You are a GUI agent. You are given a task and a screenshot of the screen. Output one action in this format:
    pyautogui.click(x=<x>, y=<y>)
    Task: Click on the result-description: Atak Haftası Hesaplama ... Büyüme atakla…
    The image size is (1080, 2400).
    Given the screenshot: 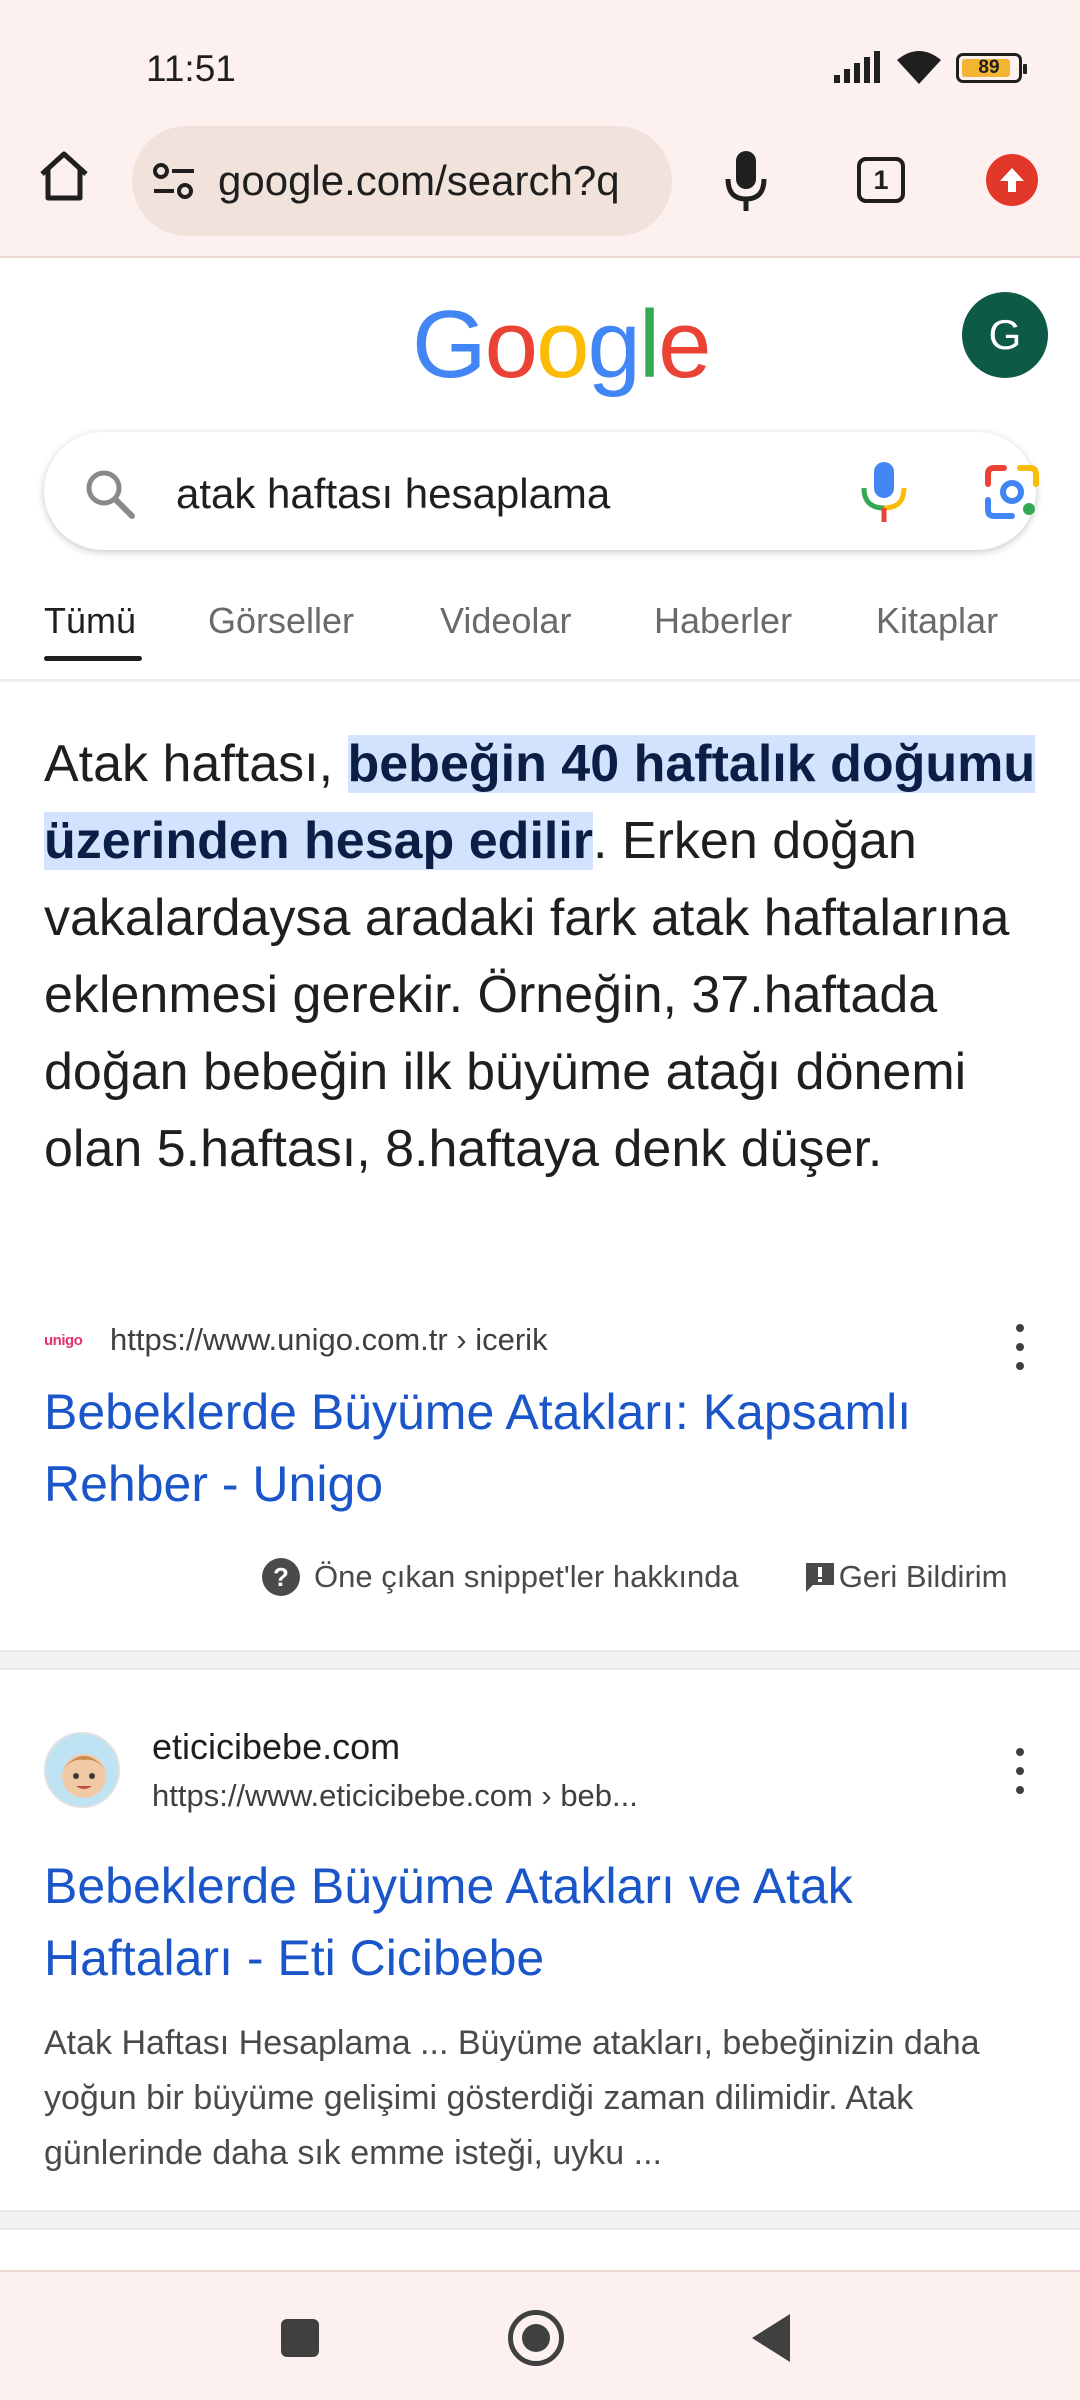 What is the action you would take?
    pyautogui.click(x=512, y=2098)
    